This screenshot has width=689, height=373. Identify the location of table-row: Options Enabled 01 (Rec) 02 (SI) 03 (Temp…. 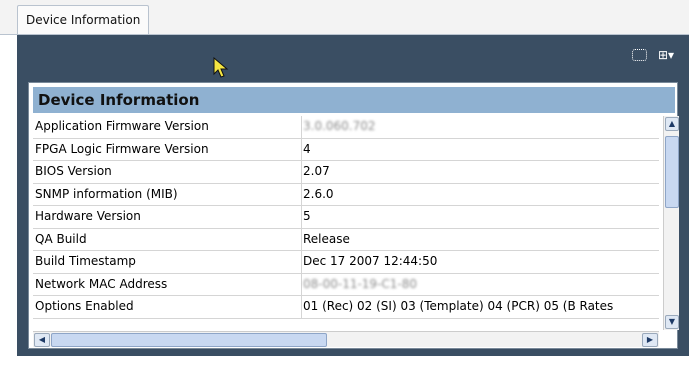
(346, 307).